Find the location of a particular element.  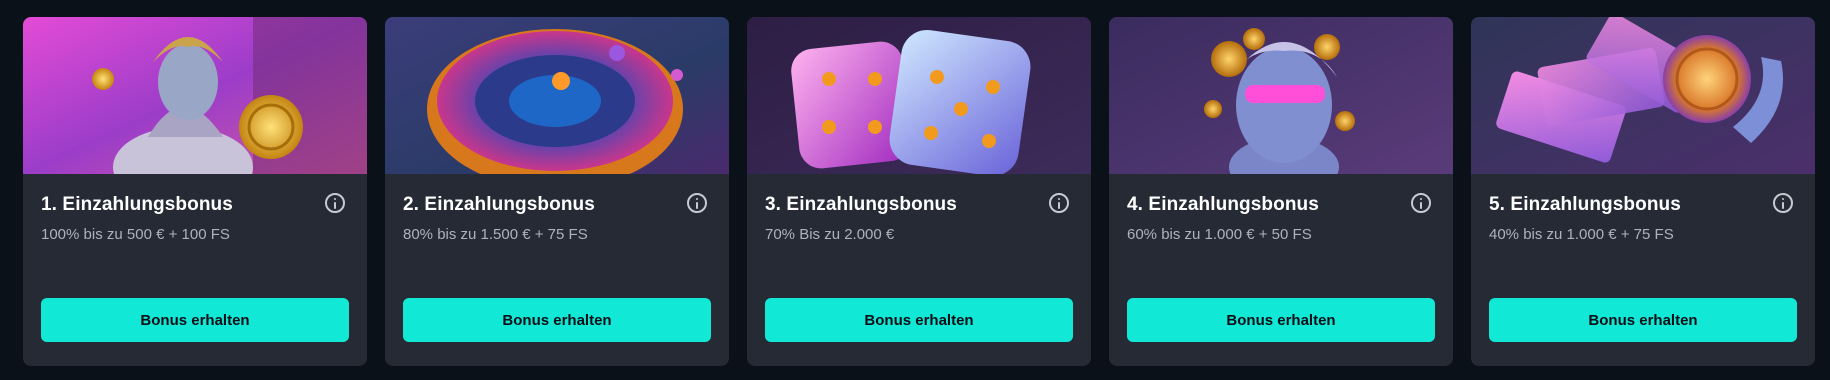

card-title: 5. Einzahlungsbonus is located at coordinates (1585, 204).